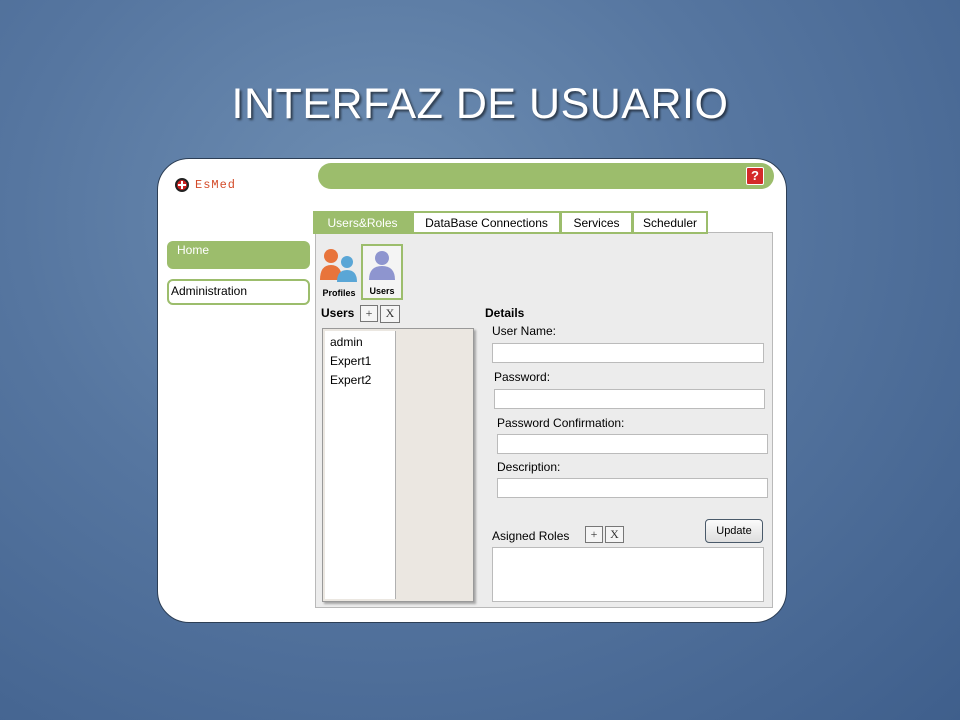  What do you see at coordinates (360, 342) in the screenshot?
I see `list-item: admin` at bounding box center [360, 342].